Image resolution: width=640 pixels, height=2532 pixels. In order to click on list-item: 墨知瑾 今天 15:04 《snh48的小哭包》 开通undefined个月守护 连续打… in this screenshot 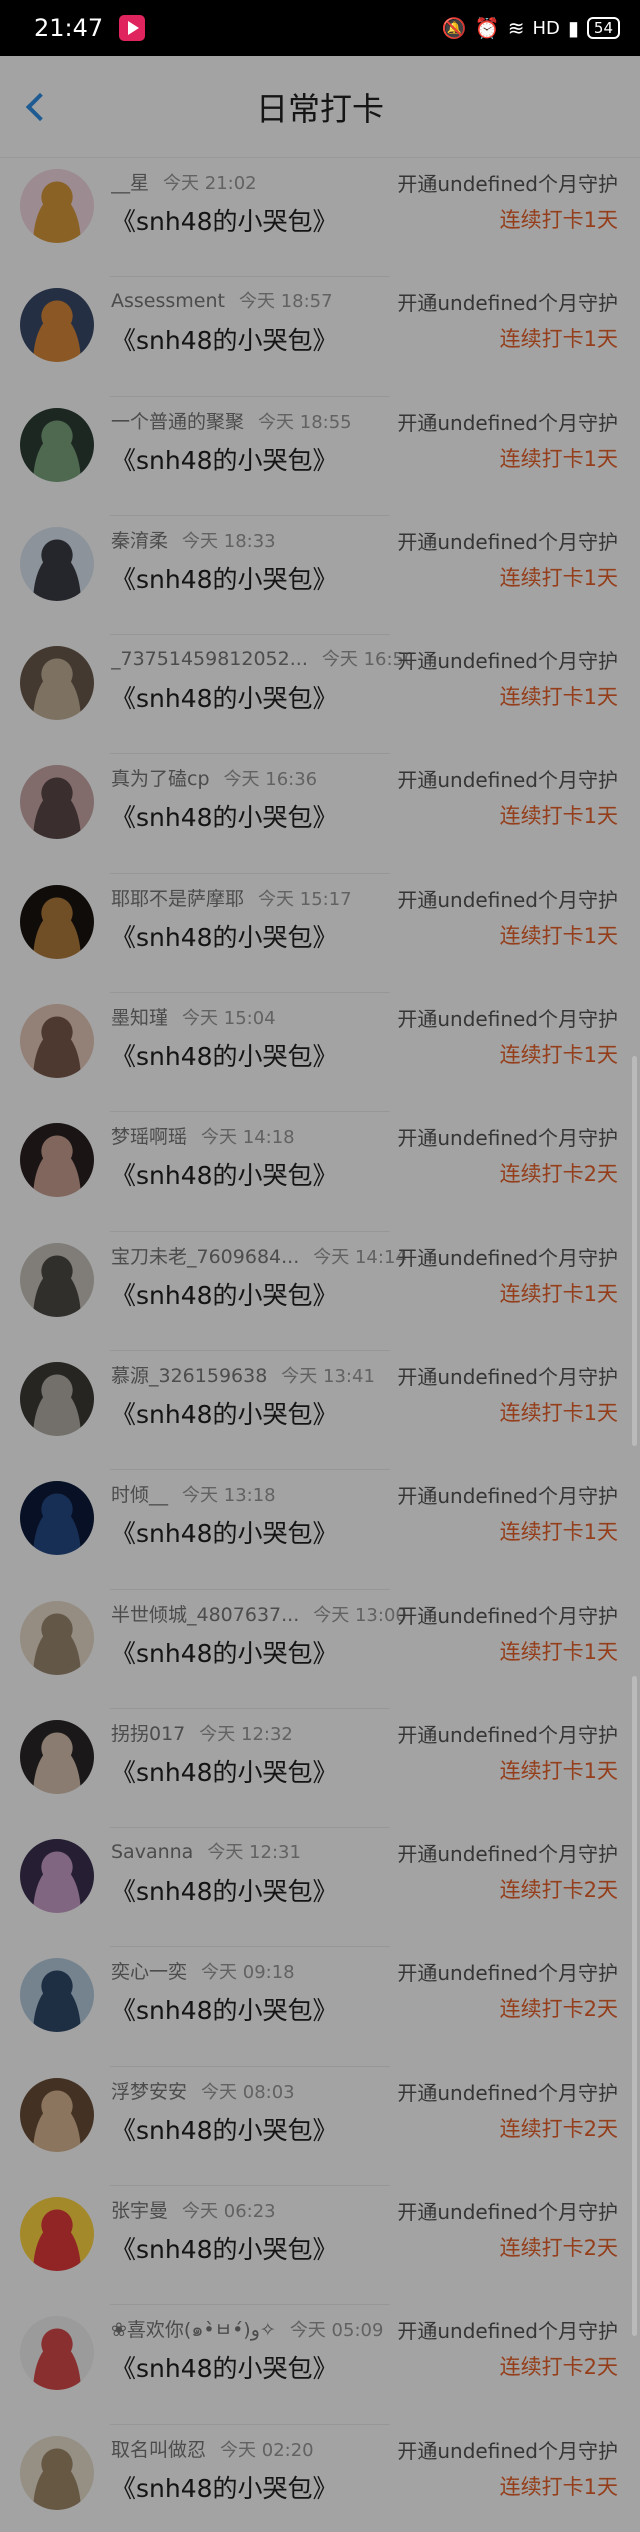, I will do `click(320, 1053)`.